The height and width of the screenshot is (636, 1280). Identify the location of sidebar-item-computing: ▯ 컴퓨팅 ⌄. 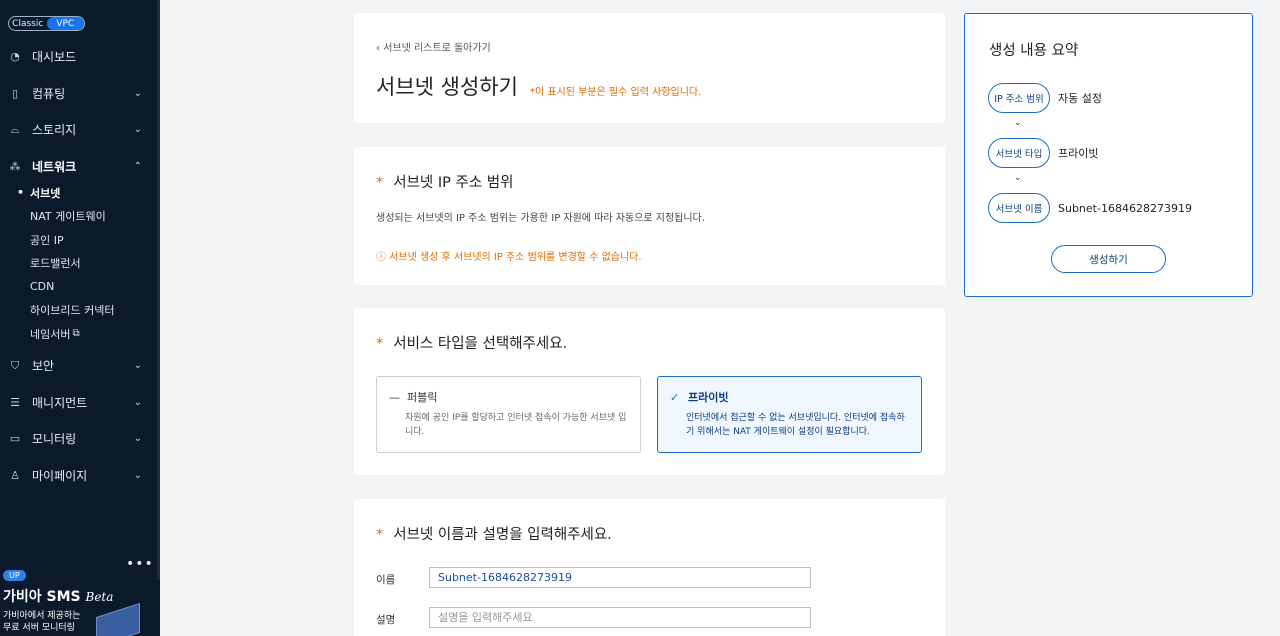
(80, 93).